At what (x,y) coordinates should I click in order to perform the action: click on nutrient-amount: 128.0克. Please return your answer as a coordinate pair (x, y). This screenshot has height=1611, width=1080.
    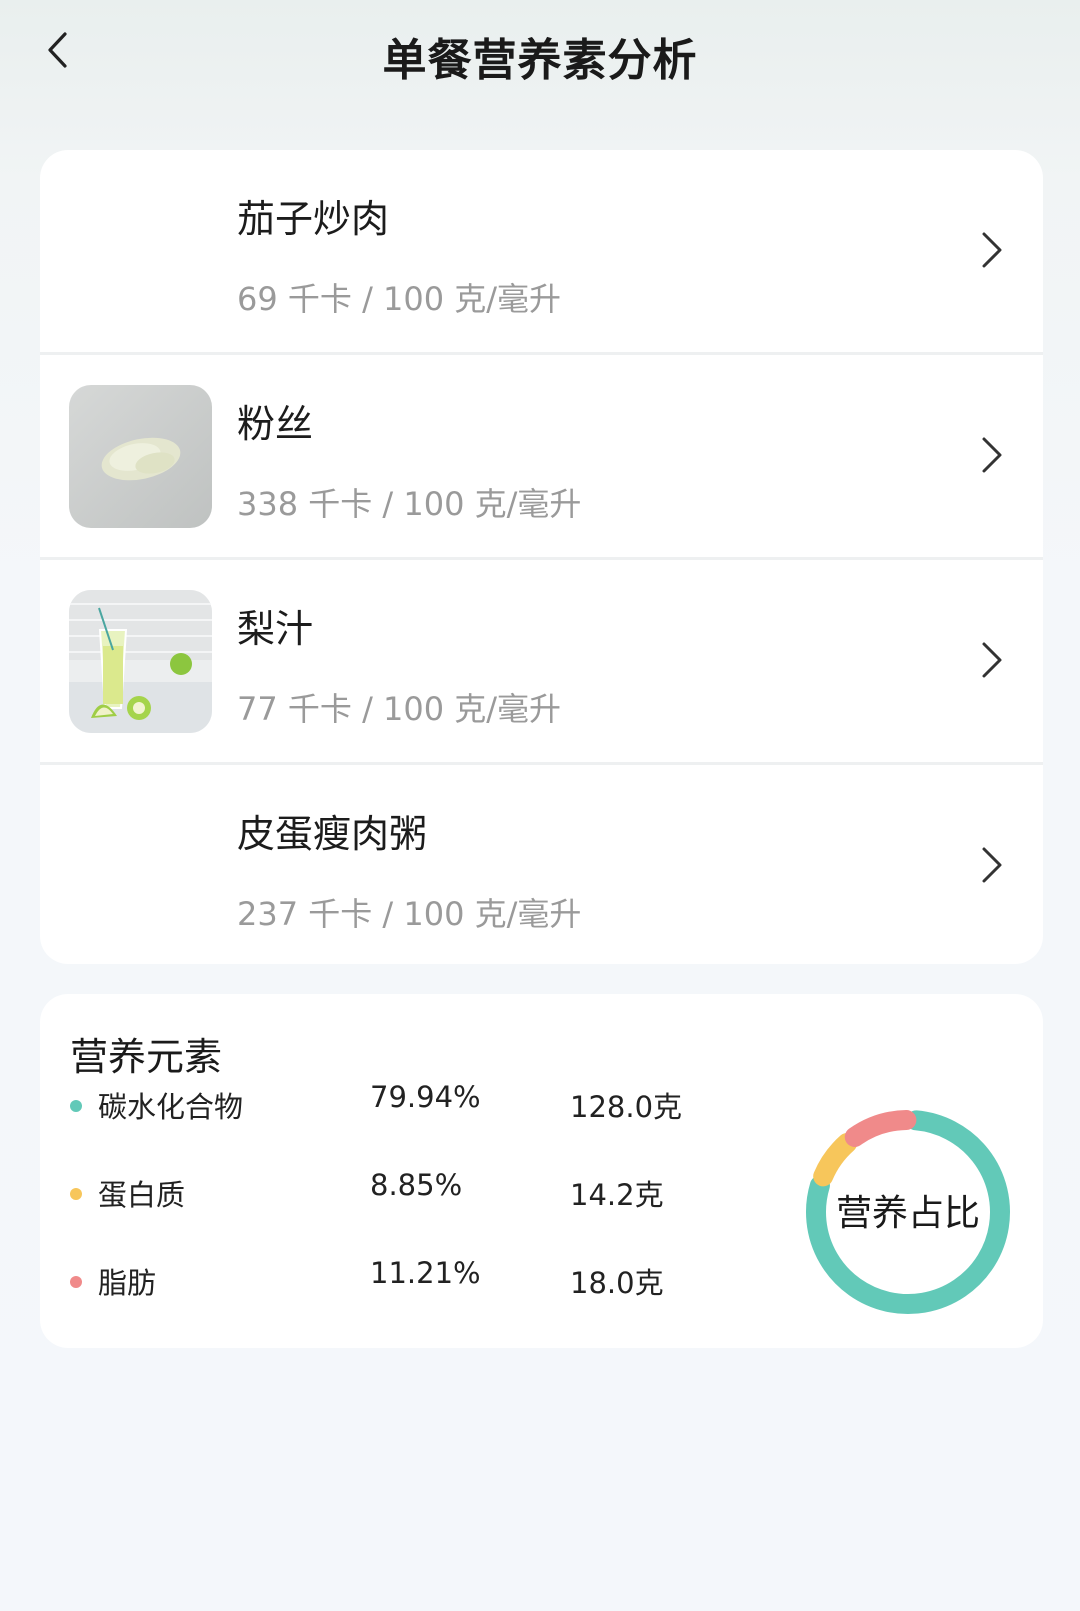
    Looking at the image, I should click on (626, 1107).